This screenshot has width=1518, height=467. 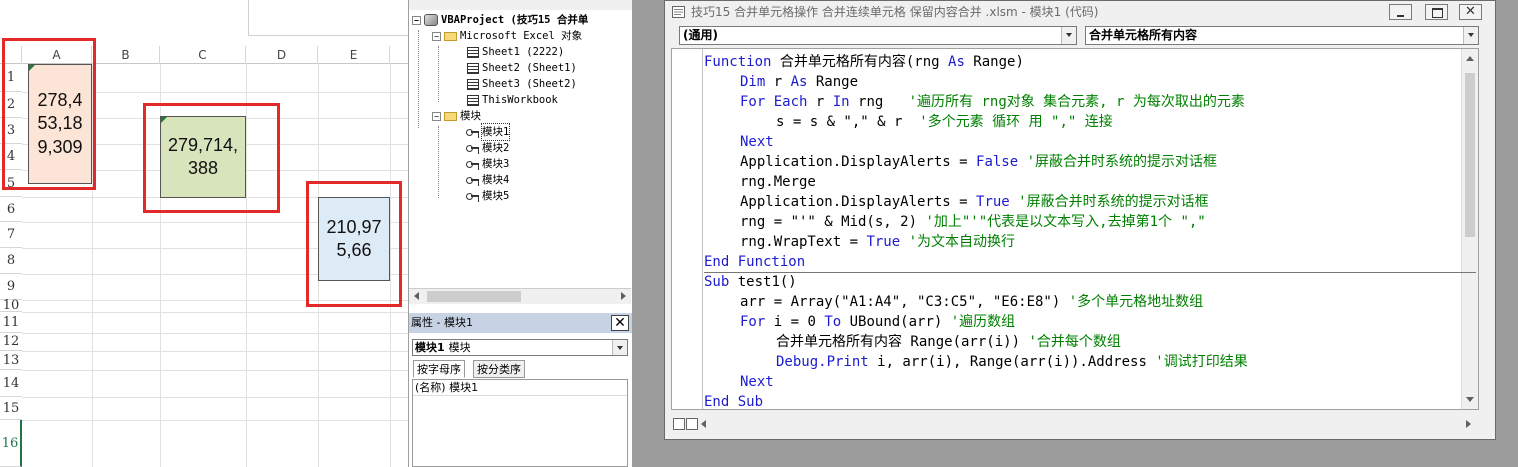 I want to click on code-horizontal-scrollbar, so click(x=1075, y=424).